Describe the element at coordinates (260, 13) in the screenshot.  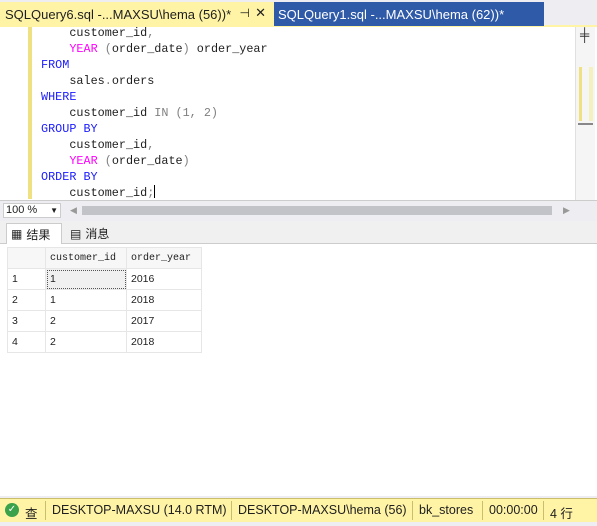
I see `close-icon: ✕` at that location.